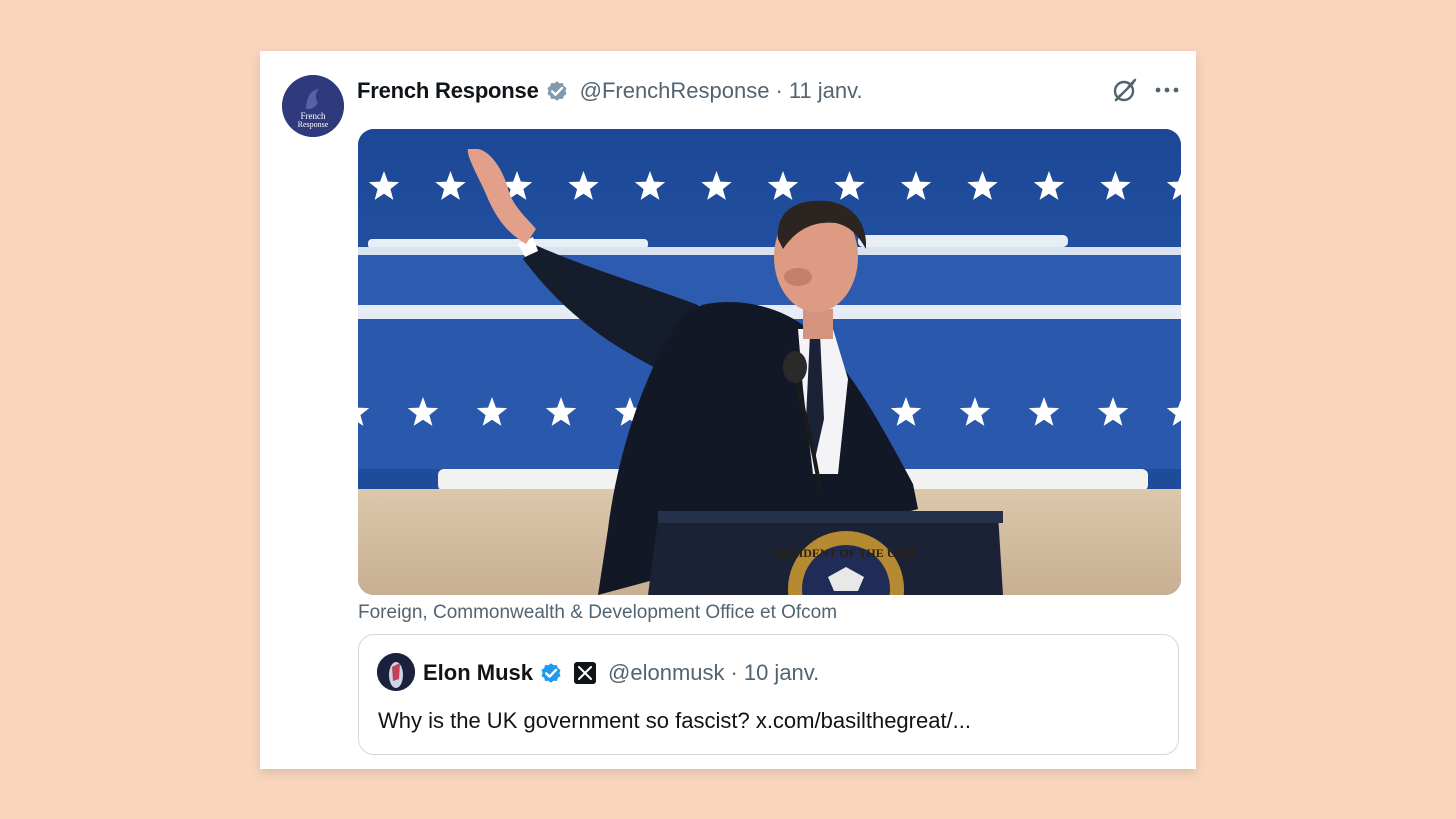 The image size is (1456, 819). What do you see at coordinates (448, 91) in the screenshot?
I see `author-name: French Response` at bounding box center [448, 91].